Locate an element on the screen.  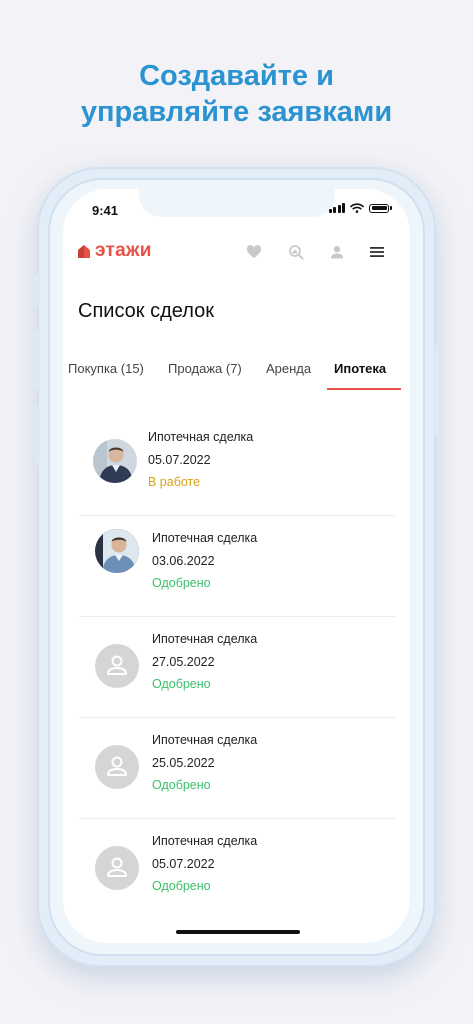
heart-icon is located at coordinates (254, 252).